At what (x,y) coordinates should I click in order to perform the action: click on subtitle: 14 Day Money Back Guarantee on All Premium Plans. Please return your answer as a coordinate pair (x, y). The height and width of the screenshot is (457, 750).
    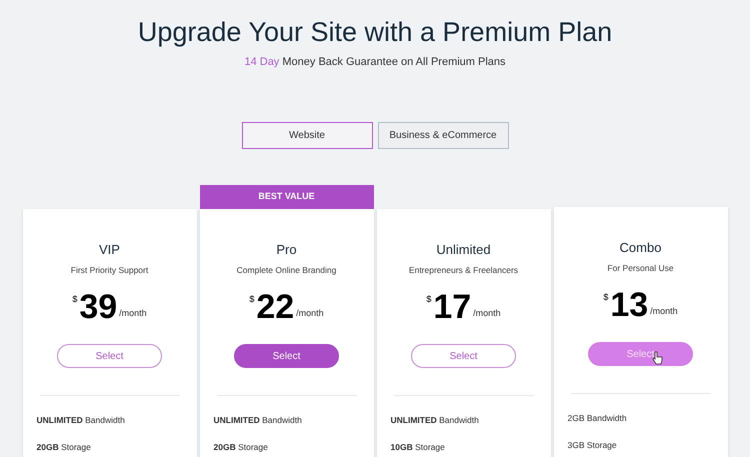
    Looking at the image, I should click on (375, 62).